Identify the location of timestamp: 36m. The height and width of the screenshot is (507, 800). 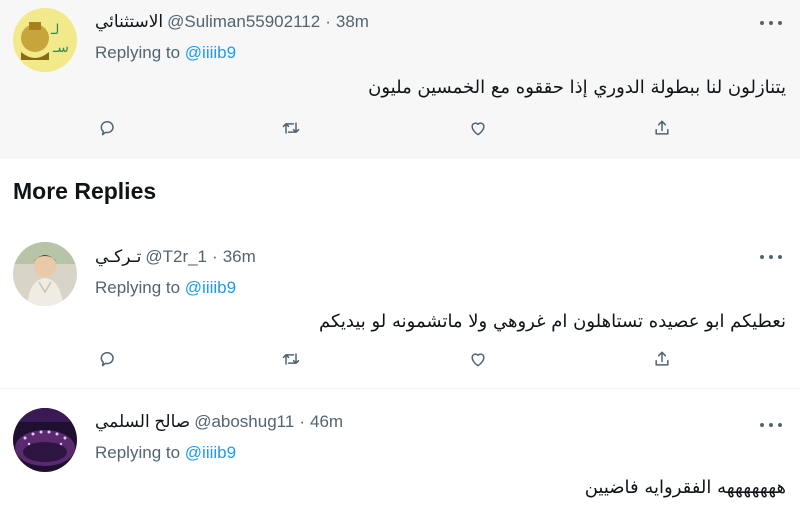
(239, 257).